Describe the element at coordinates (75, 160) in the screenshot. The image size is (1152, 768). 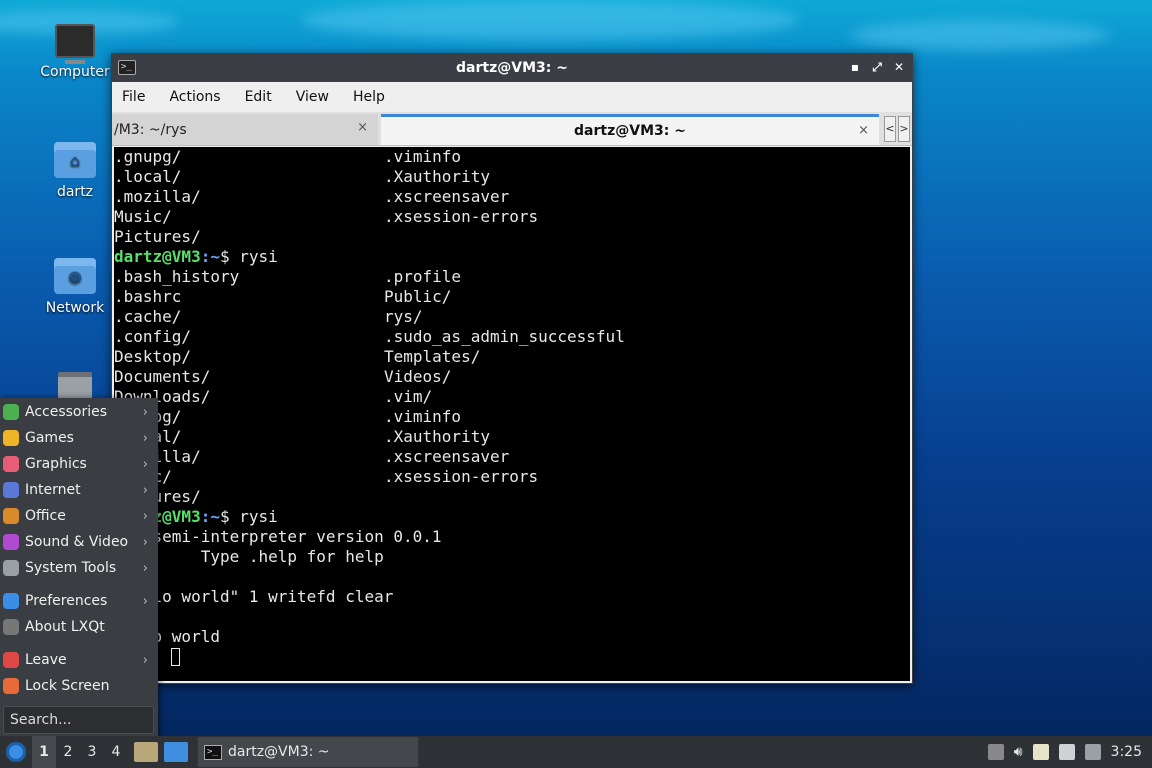
I see `home-folder-icon: ⌂` at that location.